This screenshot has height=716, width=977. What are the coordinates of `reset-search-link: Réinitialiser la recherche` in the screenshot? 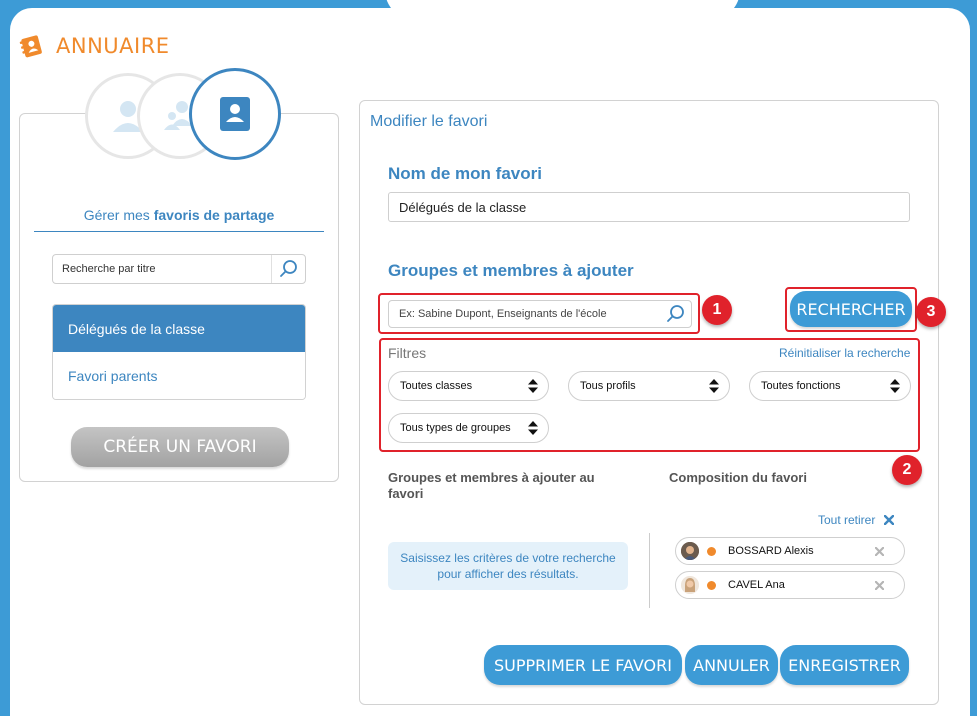 It's located at (844, 353).